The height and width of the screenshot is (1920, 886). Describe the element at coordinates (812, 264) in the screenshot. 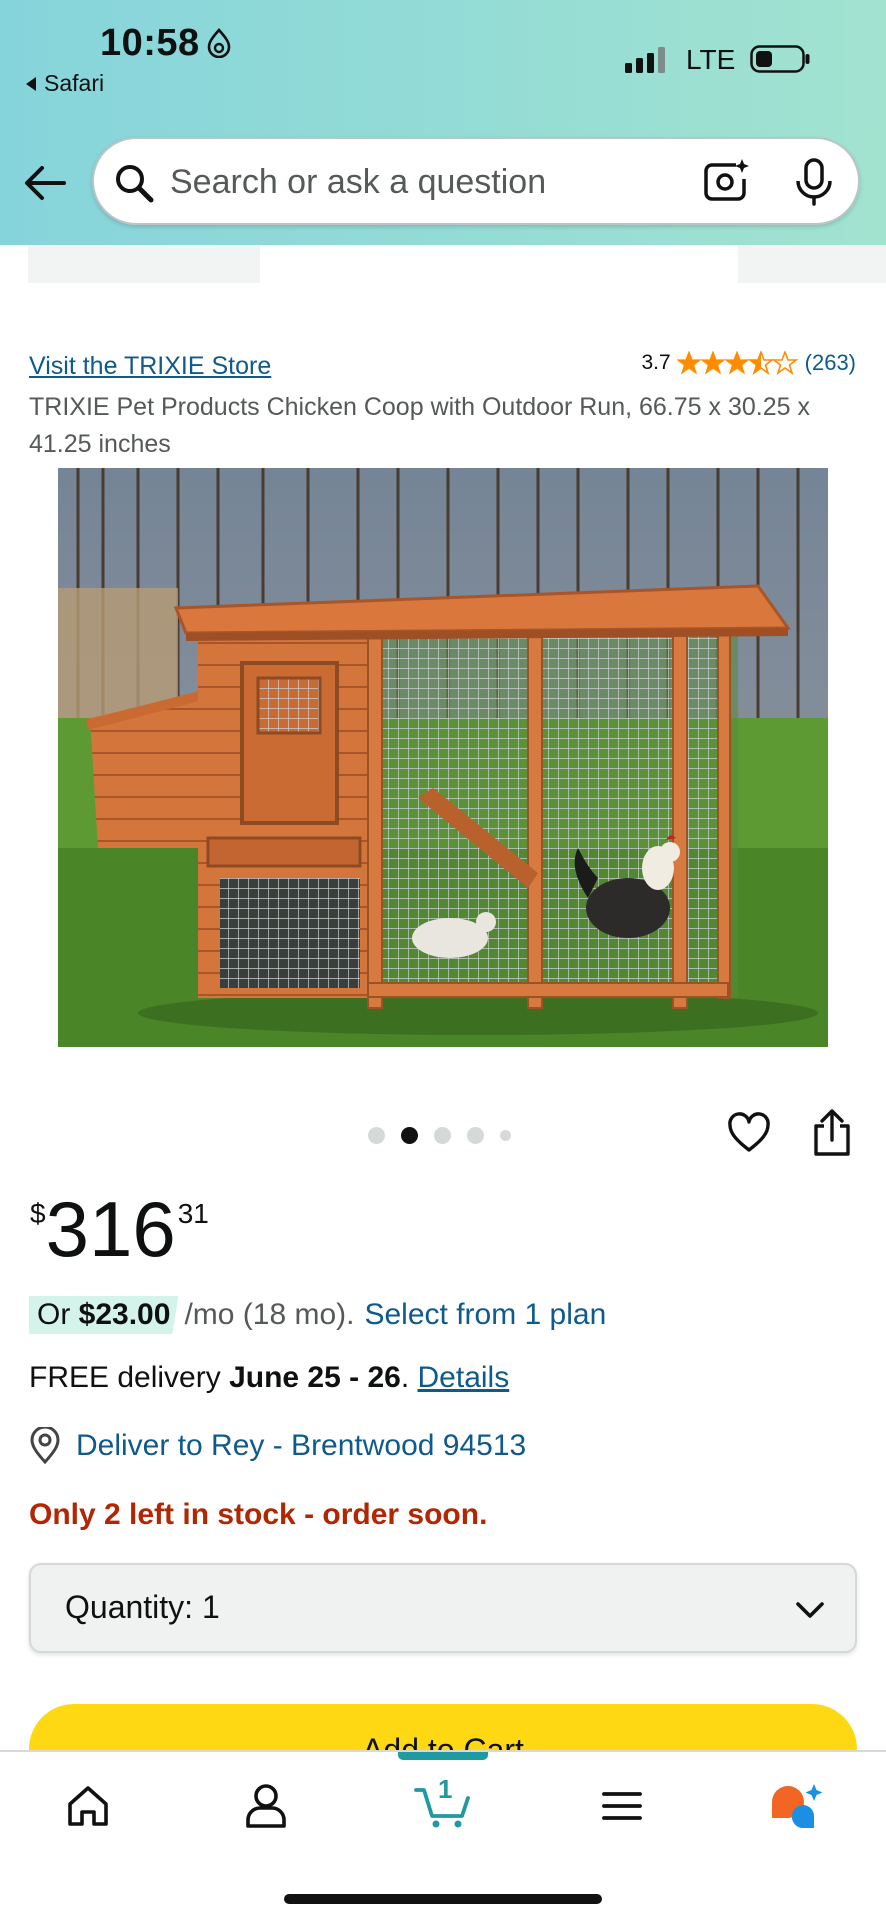

I see `partial-banner-right` at that location.